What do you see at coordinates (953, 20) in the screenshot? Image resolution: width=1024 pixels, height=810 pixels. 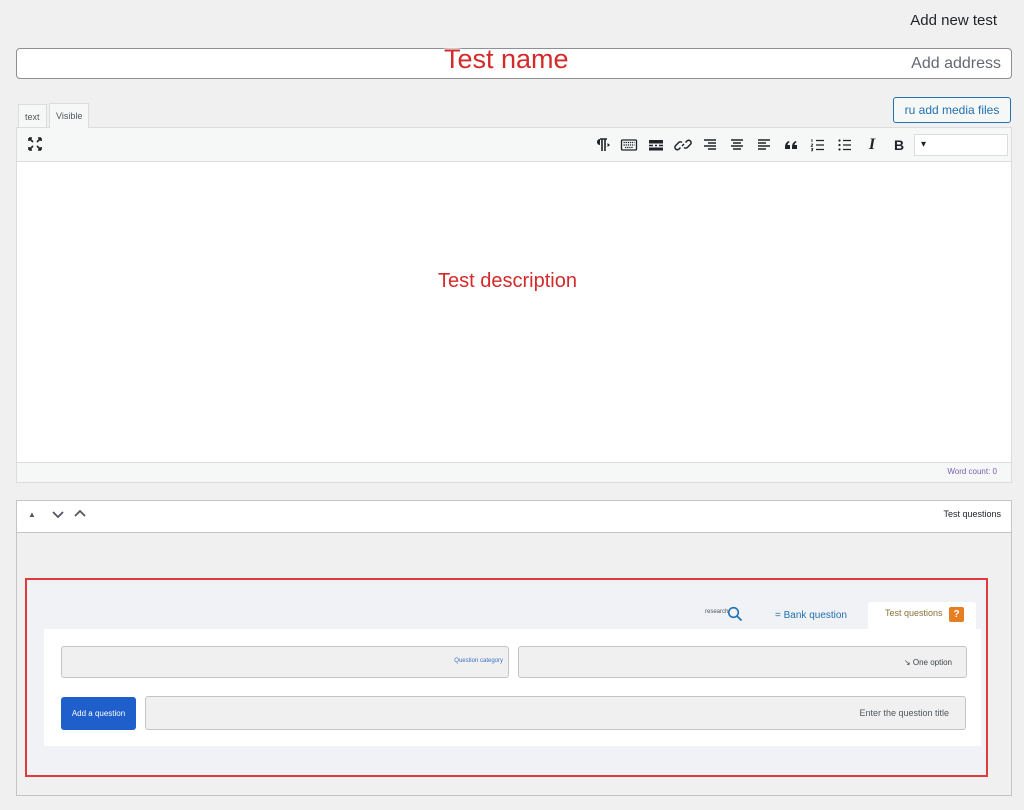 I see `page-heading: Add new test` at bounding box center [953, 20].